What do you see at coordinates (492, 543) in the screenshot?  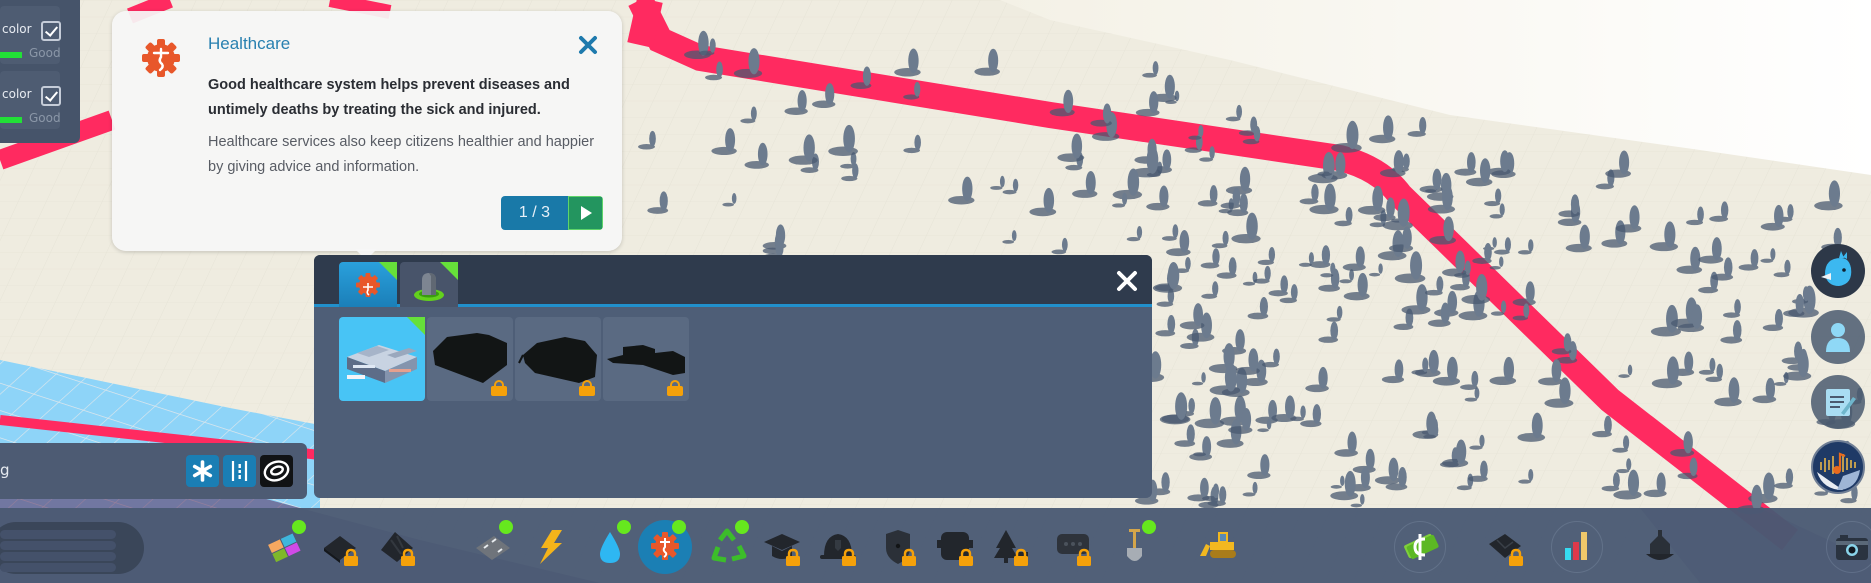 I see `toolbar-item-roads` at bounding box center [492, 543].